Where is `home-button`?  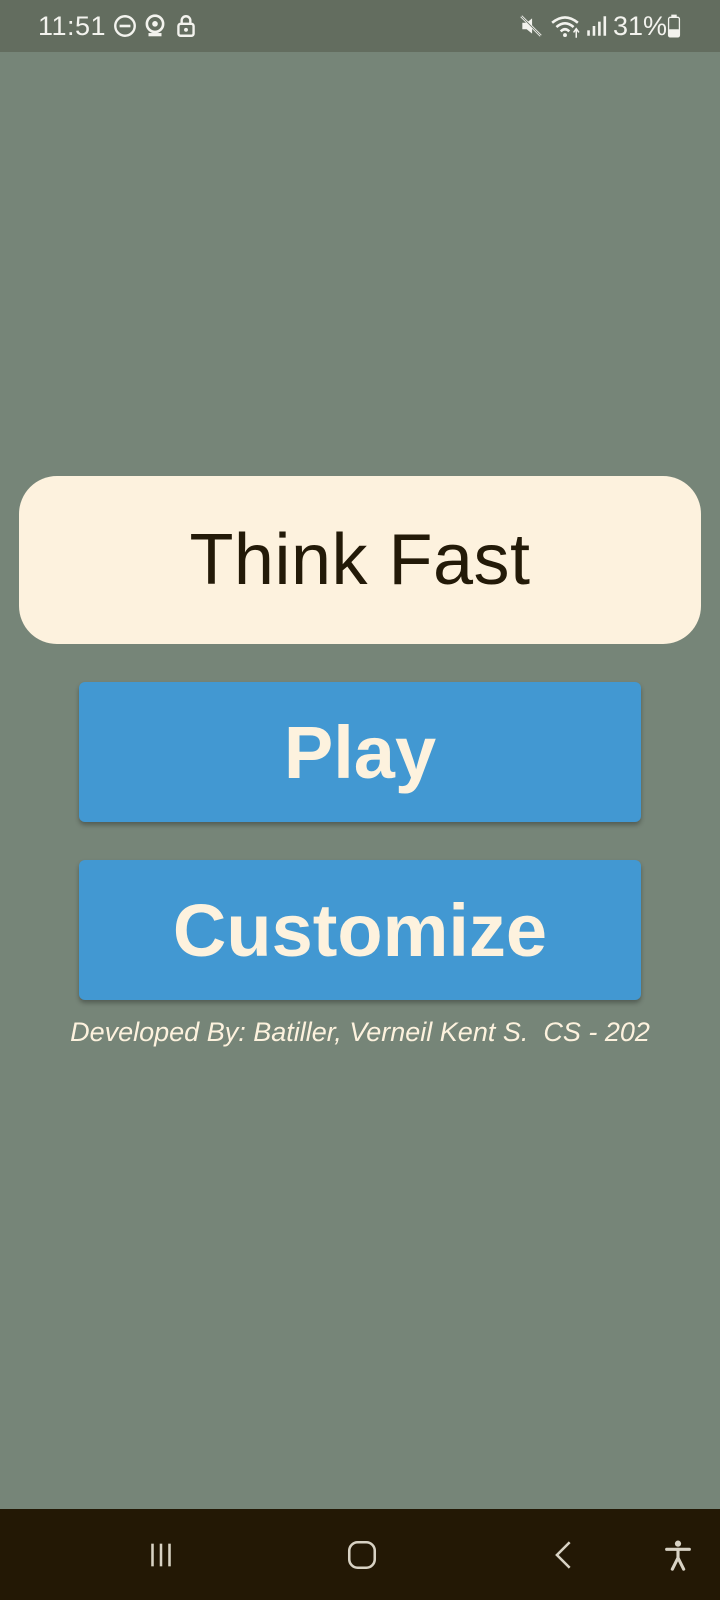
home-button is located at coordinates (362, 1555).